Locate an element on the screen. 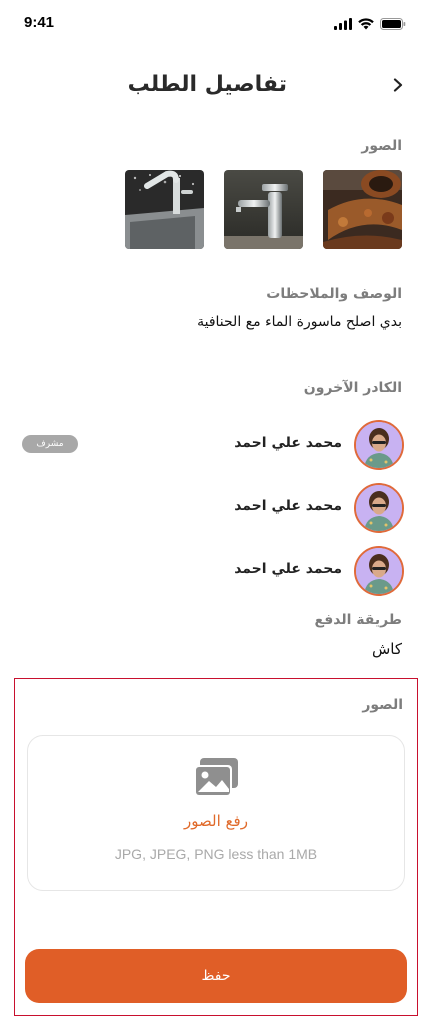 Image resolution: width=430 pixels, height=1028 pixels. image-gallery-icon is located at coordinates (216, 780).